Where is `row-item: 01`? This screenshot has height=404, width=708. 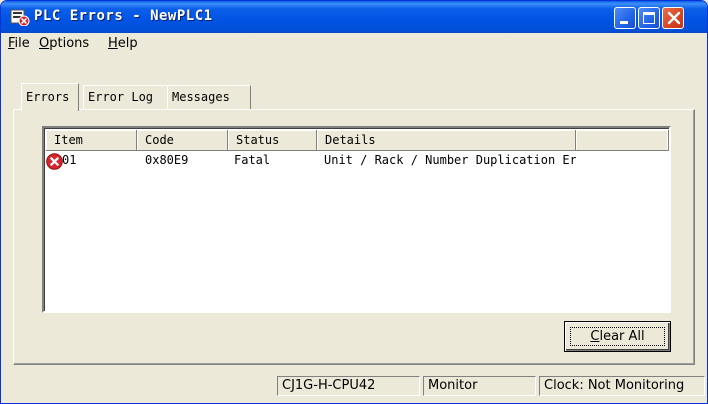 row-item: 01 is located at coordinates (69, 160).